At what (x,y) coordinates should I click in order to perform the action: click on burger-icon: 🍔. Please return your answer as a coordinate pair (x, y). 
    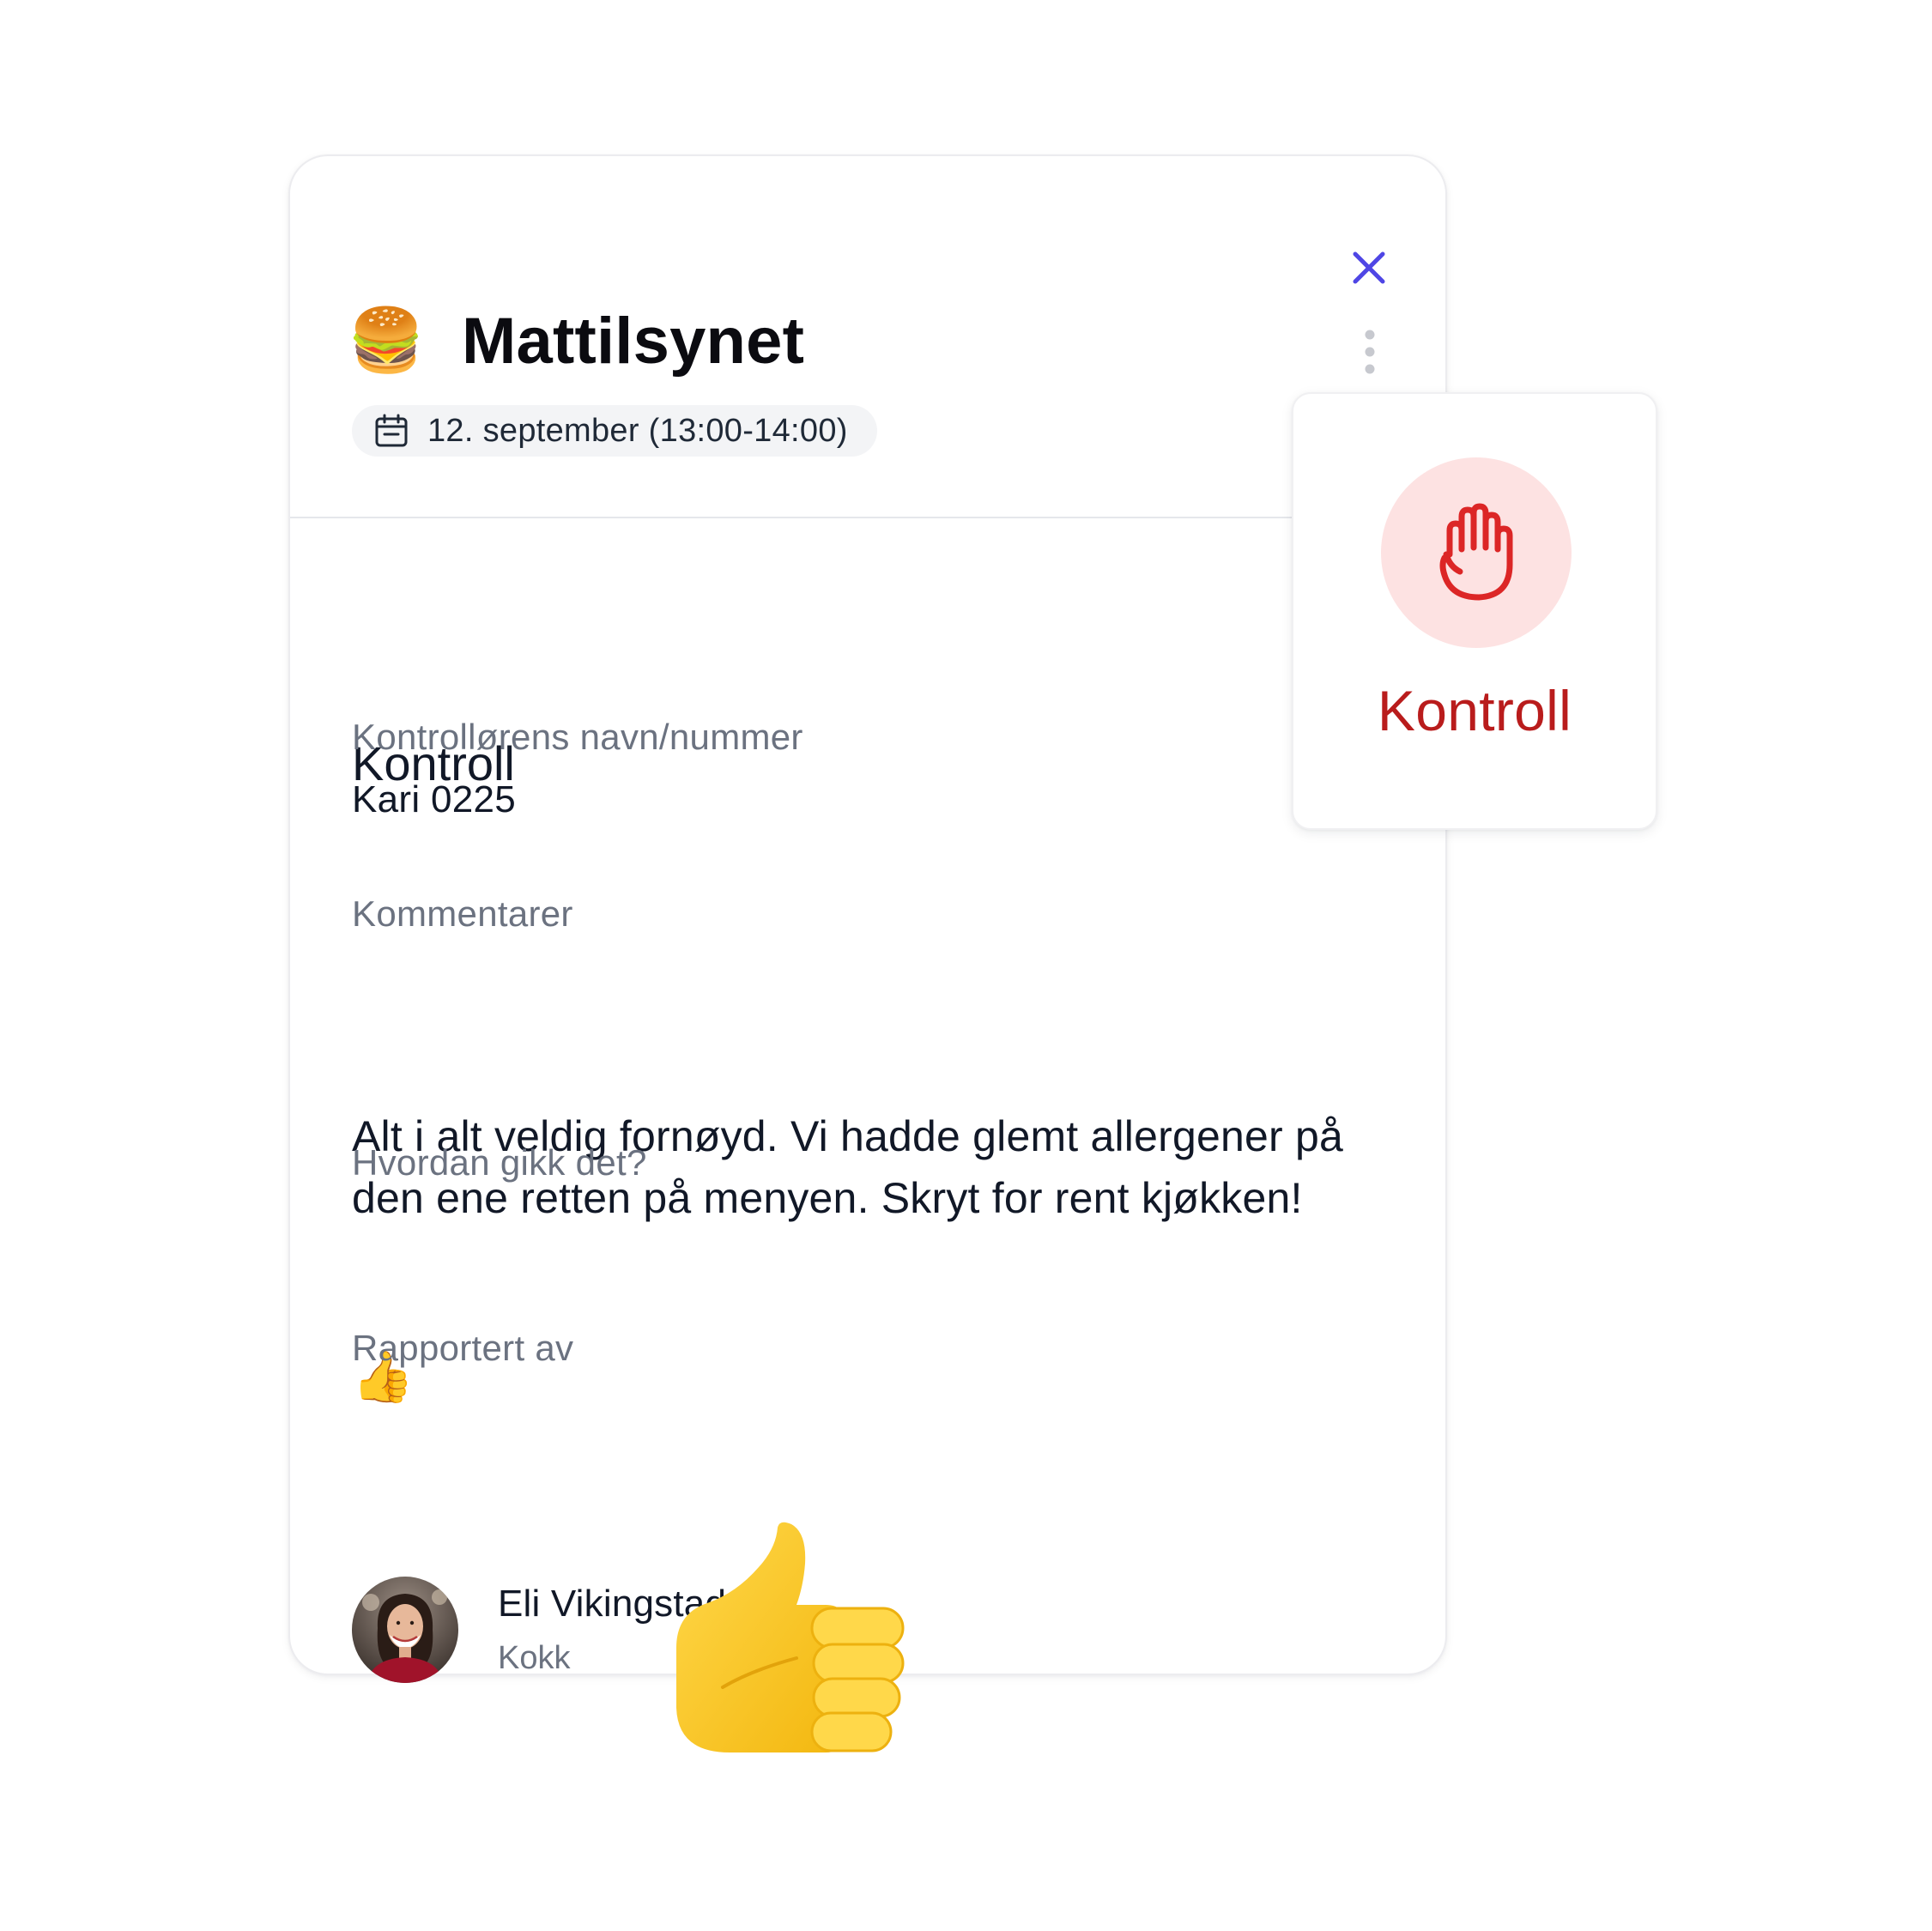
    Looking at the image, I should click on (386, 340).